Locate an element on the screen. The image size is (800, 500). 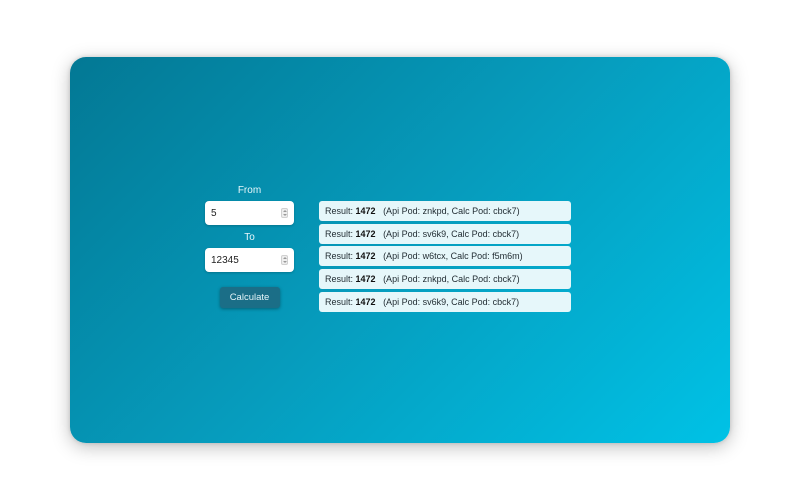
to-field-wrapper is located at coordinates (249, 260).